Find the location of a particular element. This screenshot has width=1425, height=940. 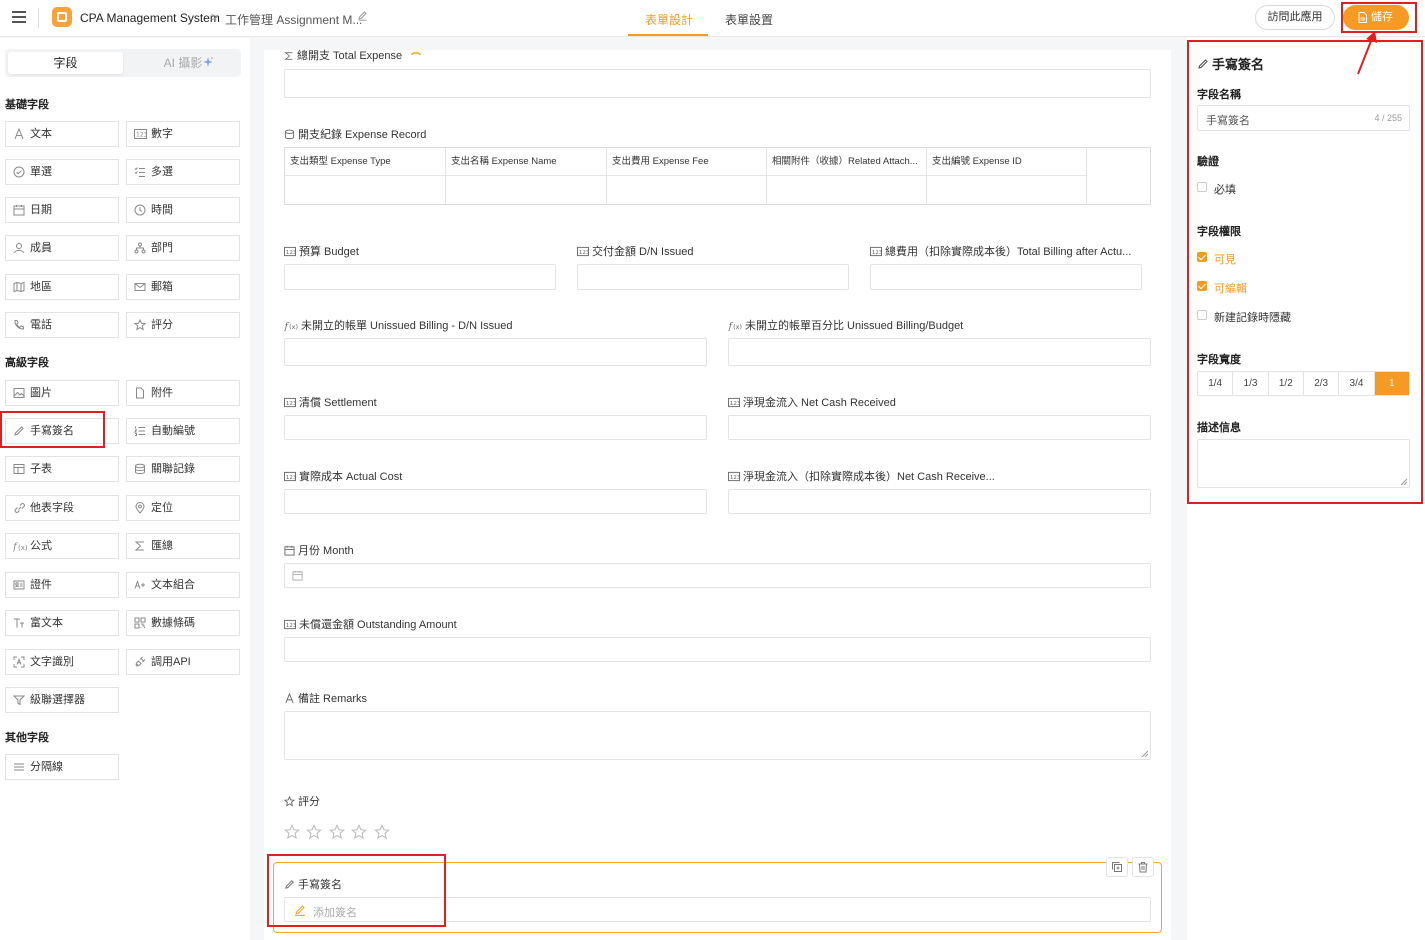

hide-on-create-label: 新建記錄時隱藏 is located at coordinates (1252, 318).